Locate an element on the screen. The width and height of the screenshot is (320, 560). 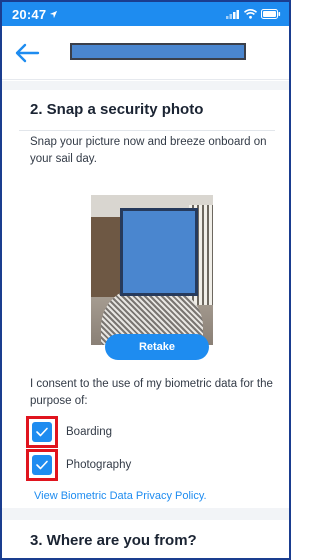
signal-icon is located at coordinates (232, 14).